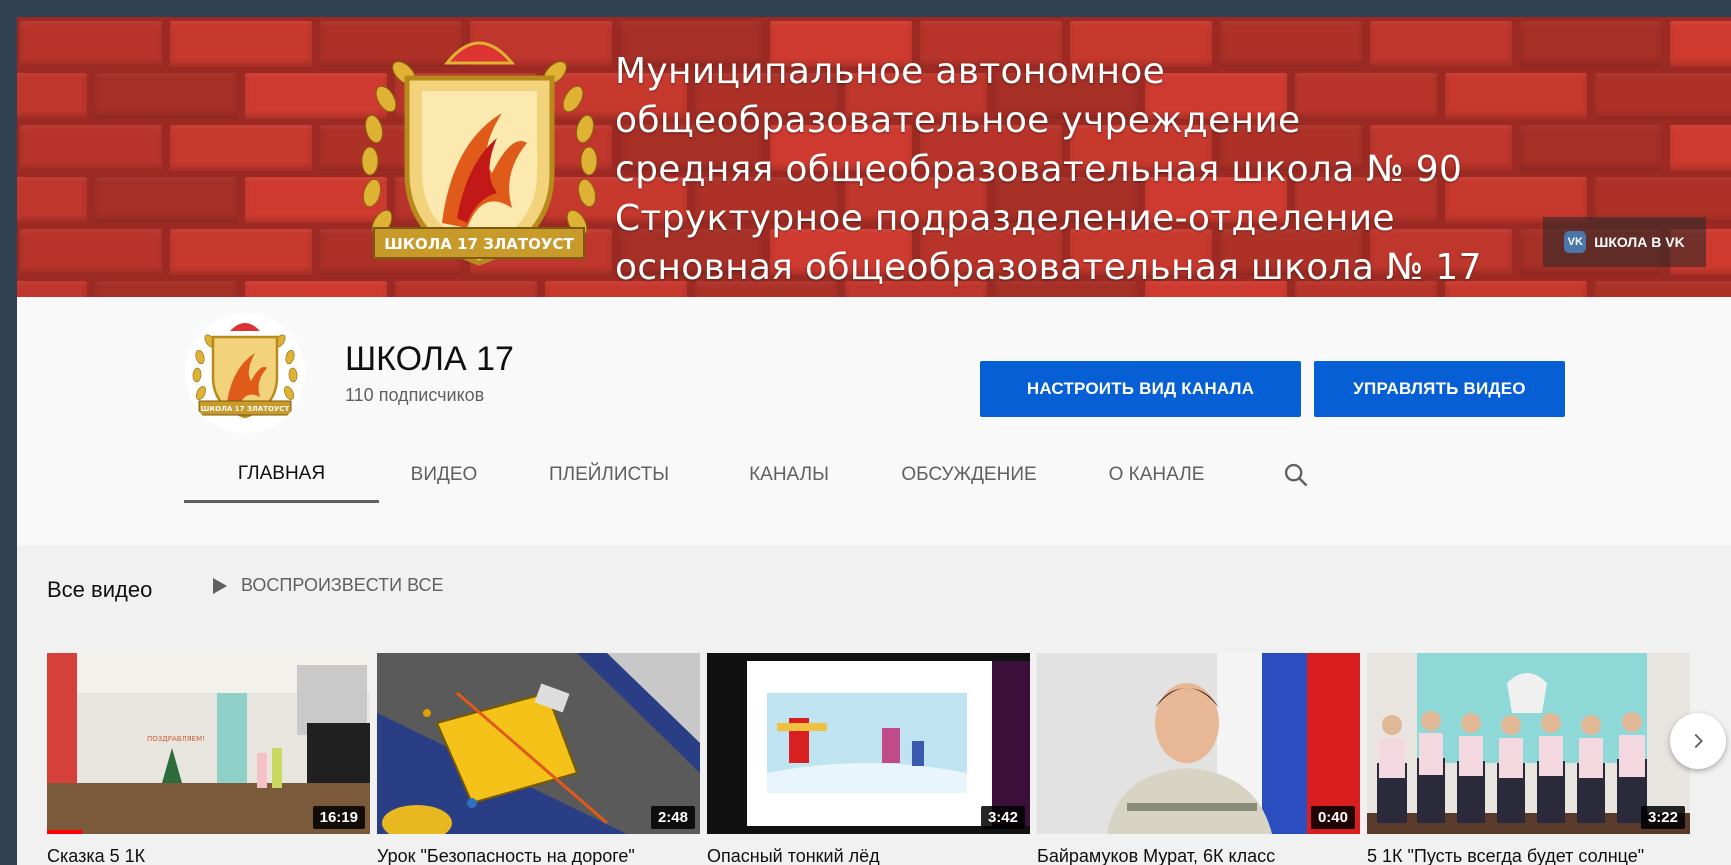 The width and height of the screenshot is (1731, 865). What do you see at coordinates (1528, 854) in the screenshot?
I see `video-title: 5 1К "Пусть всегда будет солнце"` at bounding box center [1528, 854].